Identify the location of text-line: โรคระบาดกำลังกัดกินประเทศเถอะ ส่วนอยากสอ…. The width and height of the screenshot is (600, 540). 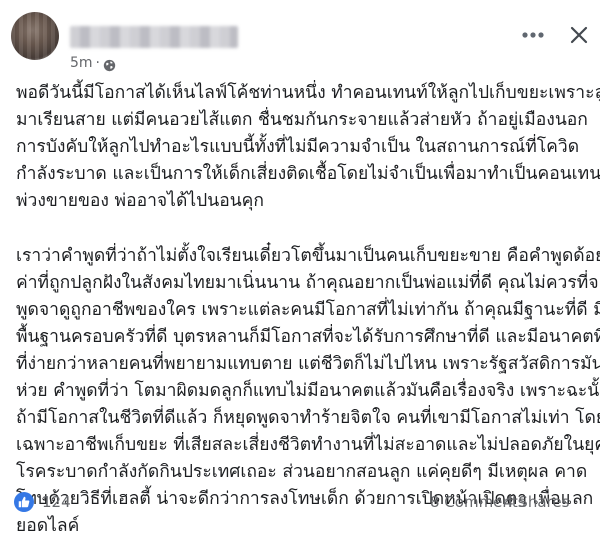
(302, 472).